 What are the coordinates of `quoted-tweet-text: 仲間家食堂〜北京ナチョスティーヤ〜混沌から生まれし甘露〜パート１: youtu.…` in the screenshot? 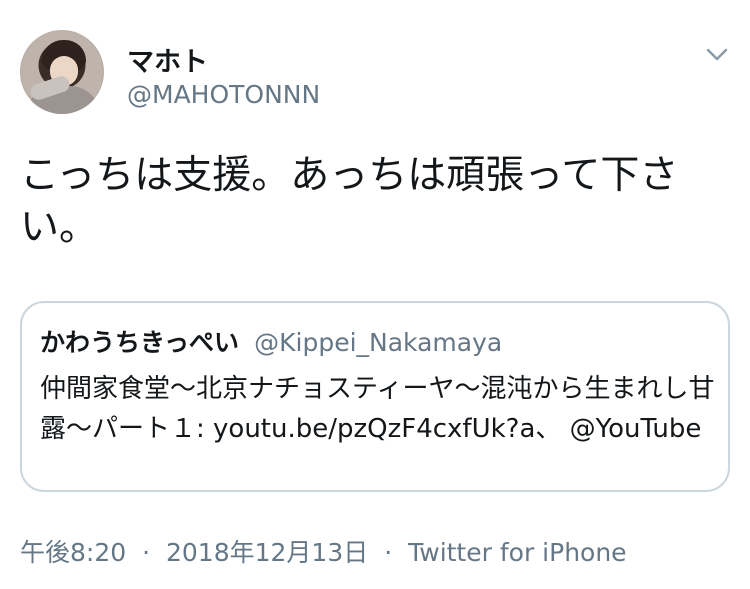 It's located at (377, 409).